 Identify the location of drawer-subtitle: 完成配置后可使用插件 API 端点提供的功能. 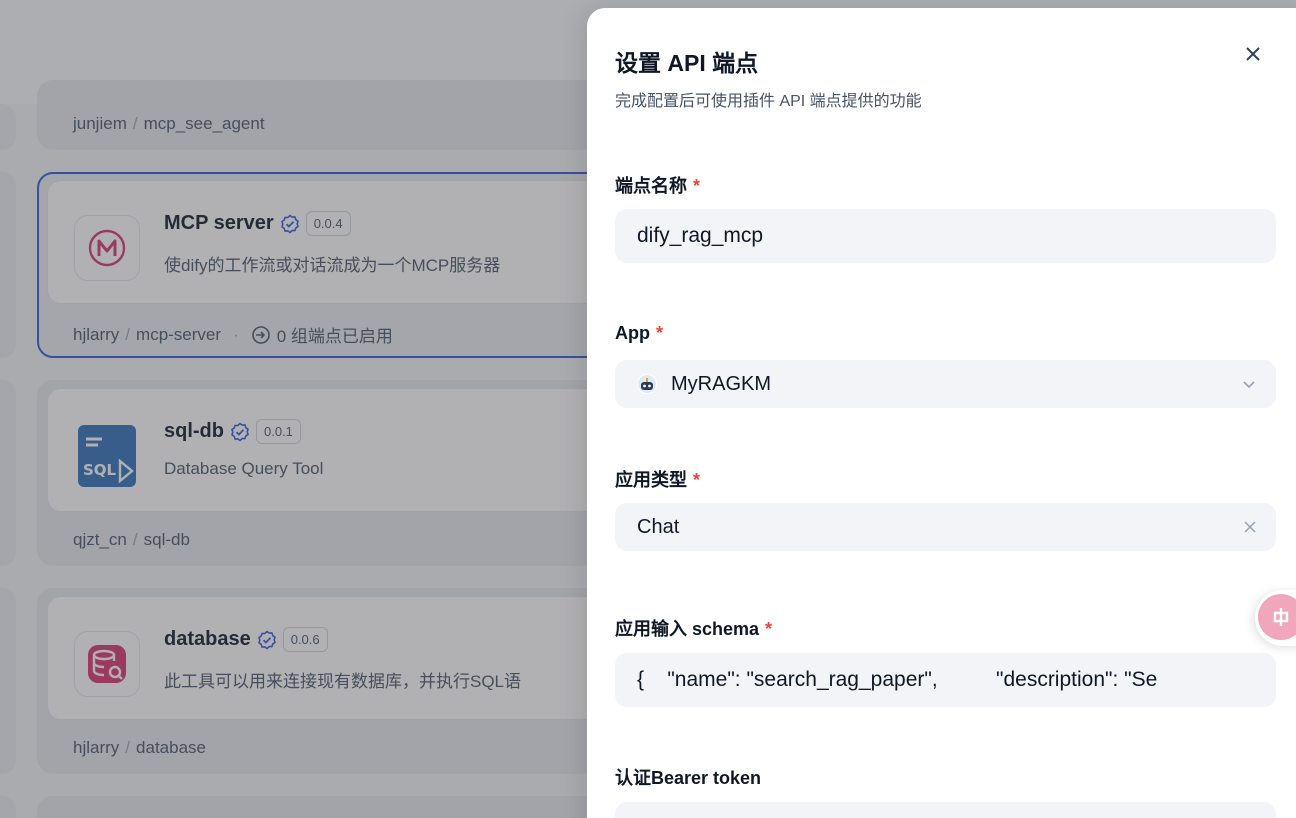
(768, 101).